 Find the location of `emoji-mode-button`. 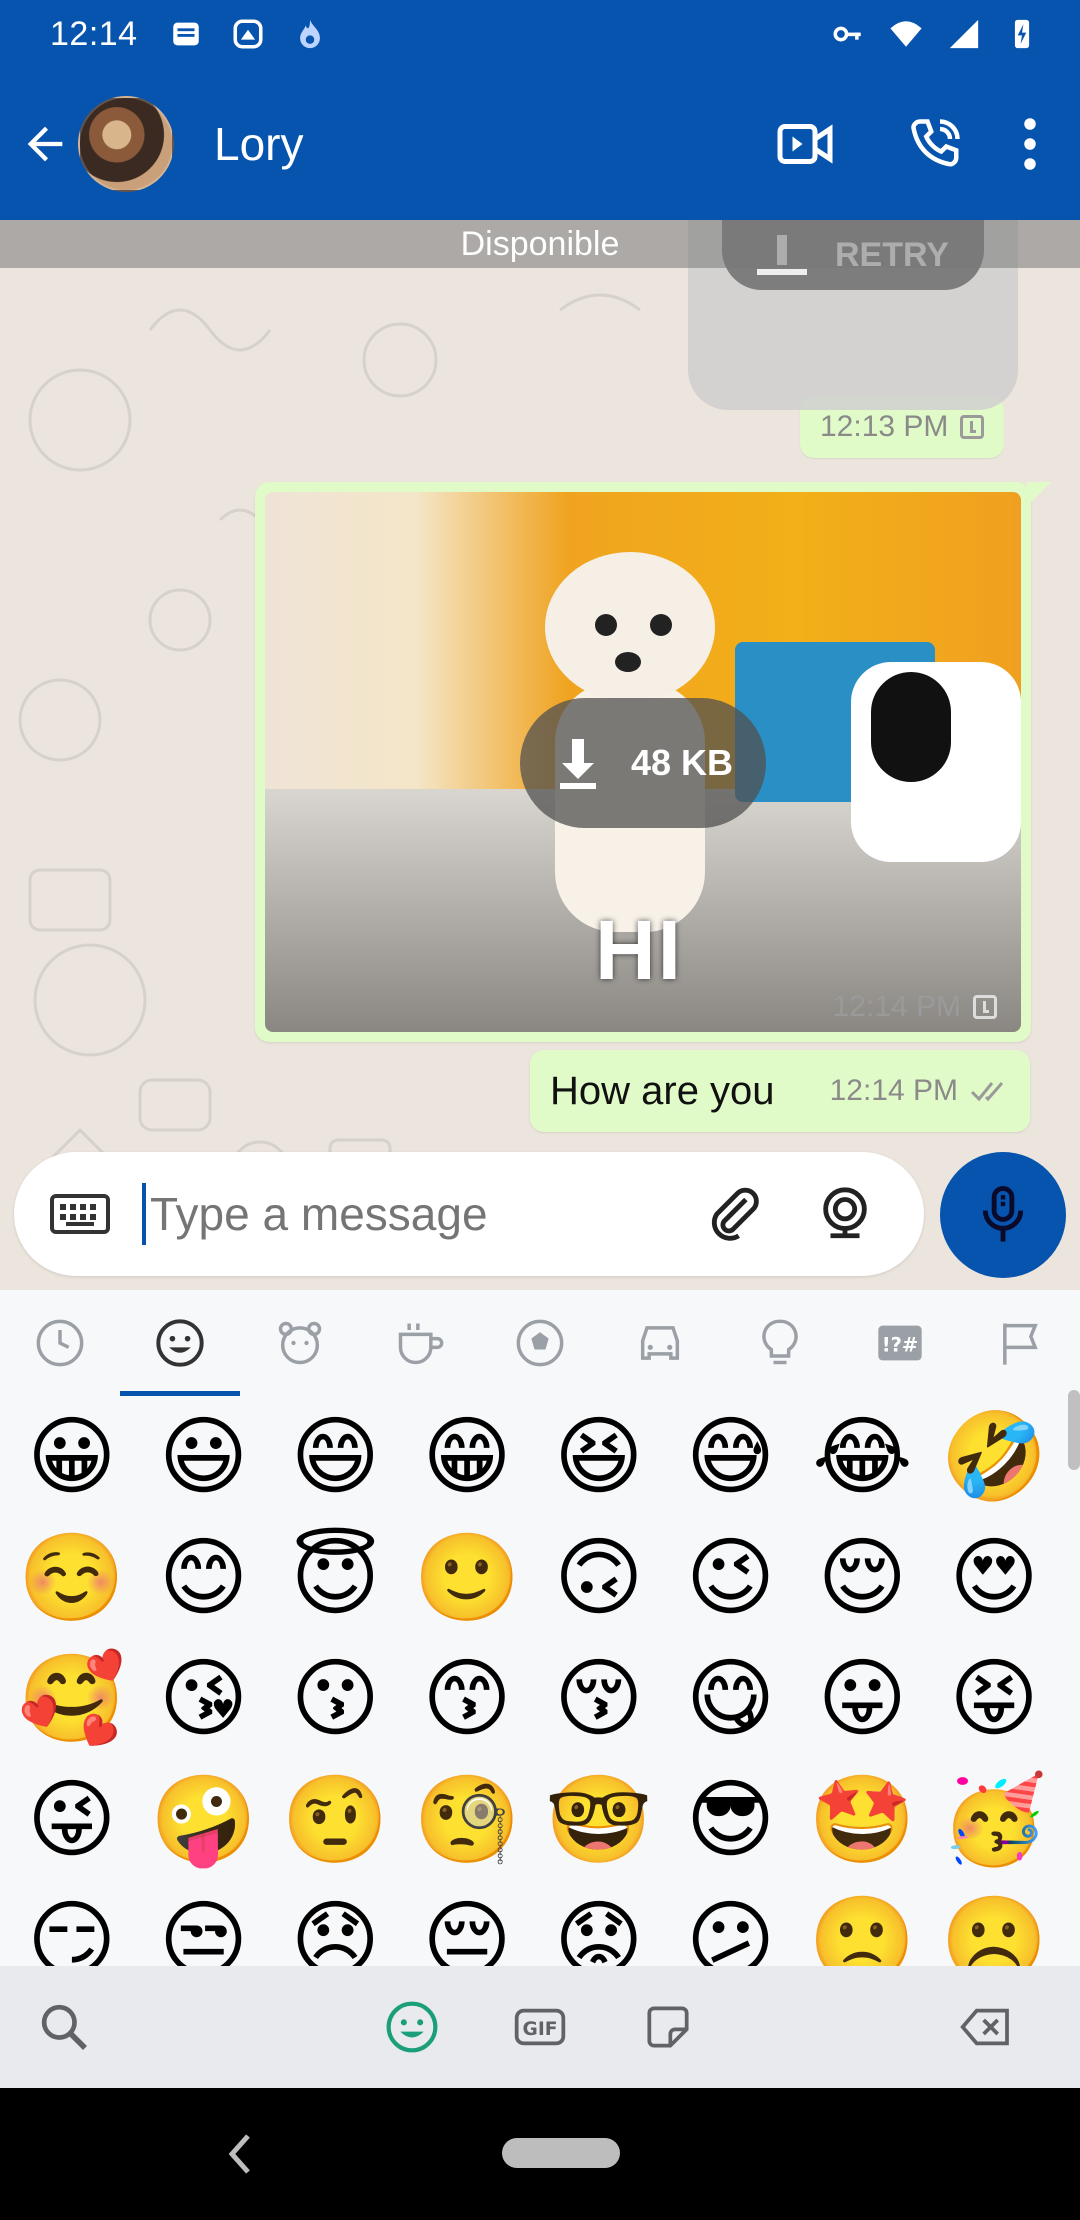

emoji-mode-button is located at coordinates (412, 2027).